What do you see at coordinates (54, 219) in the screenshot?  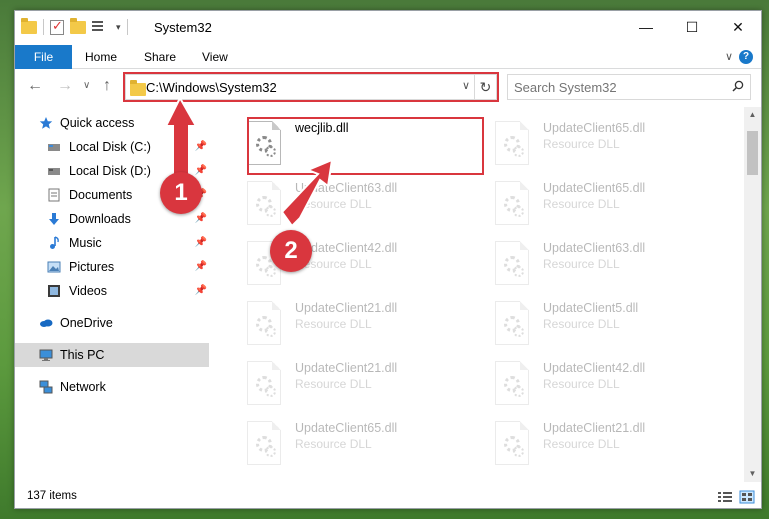 I see `download-icon` at bounding box center [54, 219].